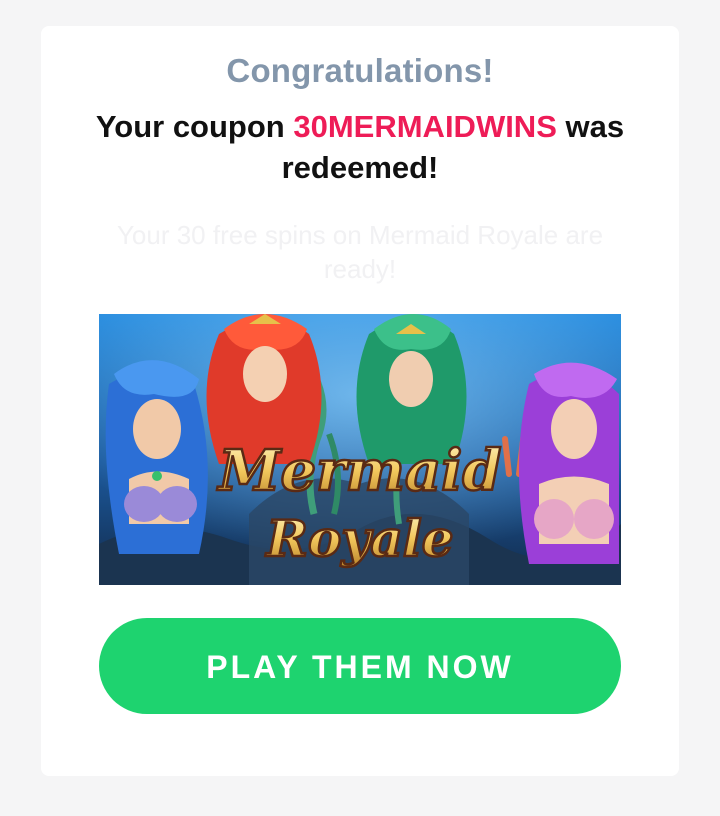 The width and height of the screenshot is (720, 816). Describe the element at coordinates (360, 666) in the screenshot. I see `play-them-now-button: PLAY THEM NOW` at that location.